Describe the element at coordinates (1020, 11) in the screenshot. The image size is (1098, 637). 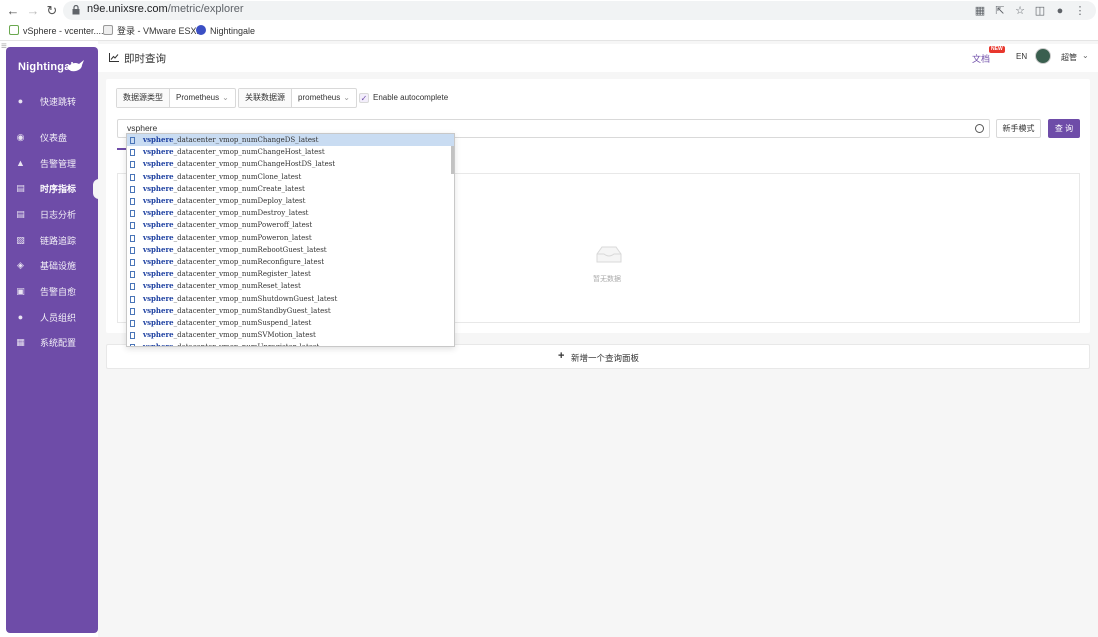
I see `star-icon: ☆` at that location.